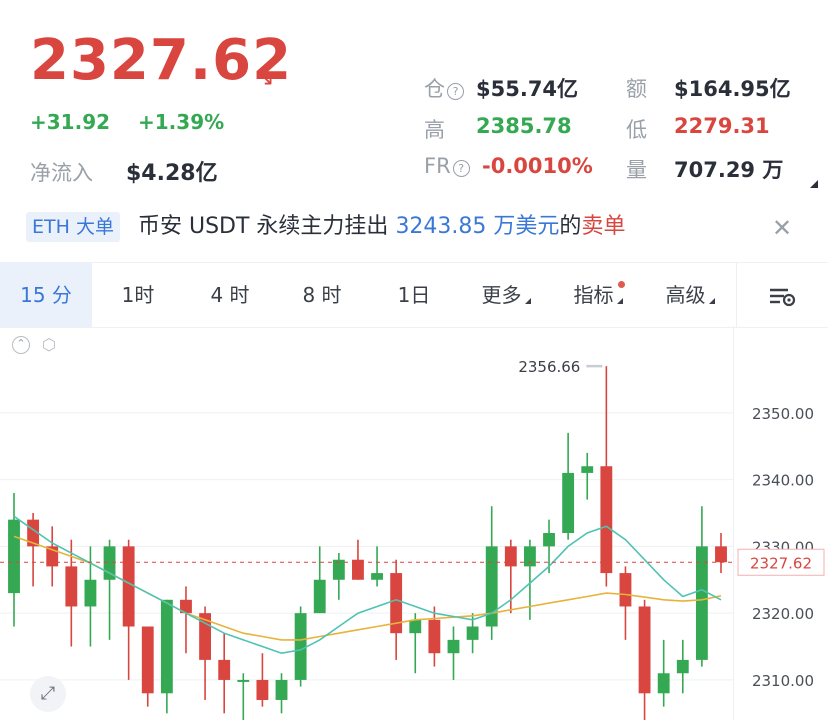  Describe the element at coordinates (733, 523) in the screenshot. I see `axis-divider` at that location.